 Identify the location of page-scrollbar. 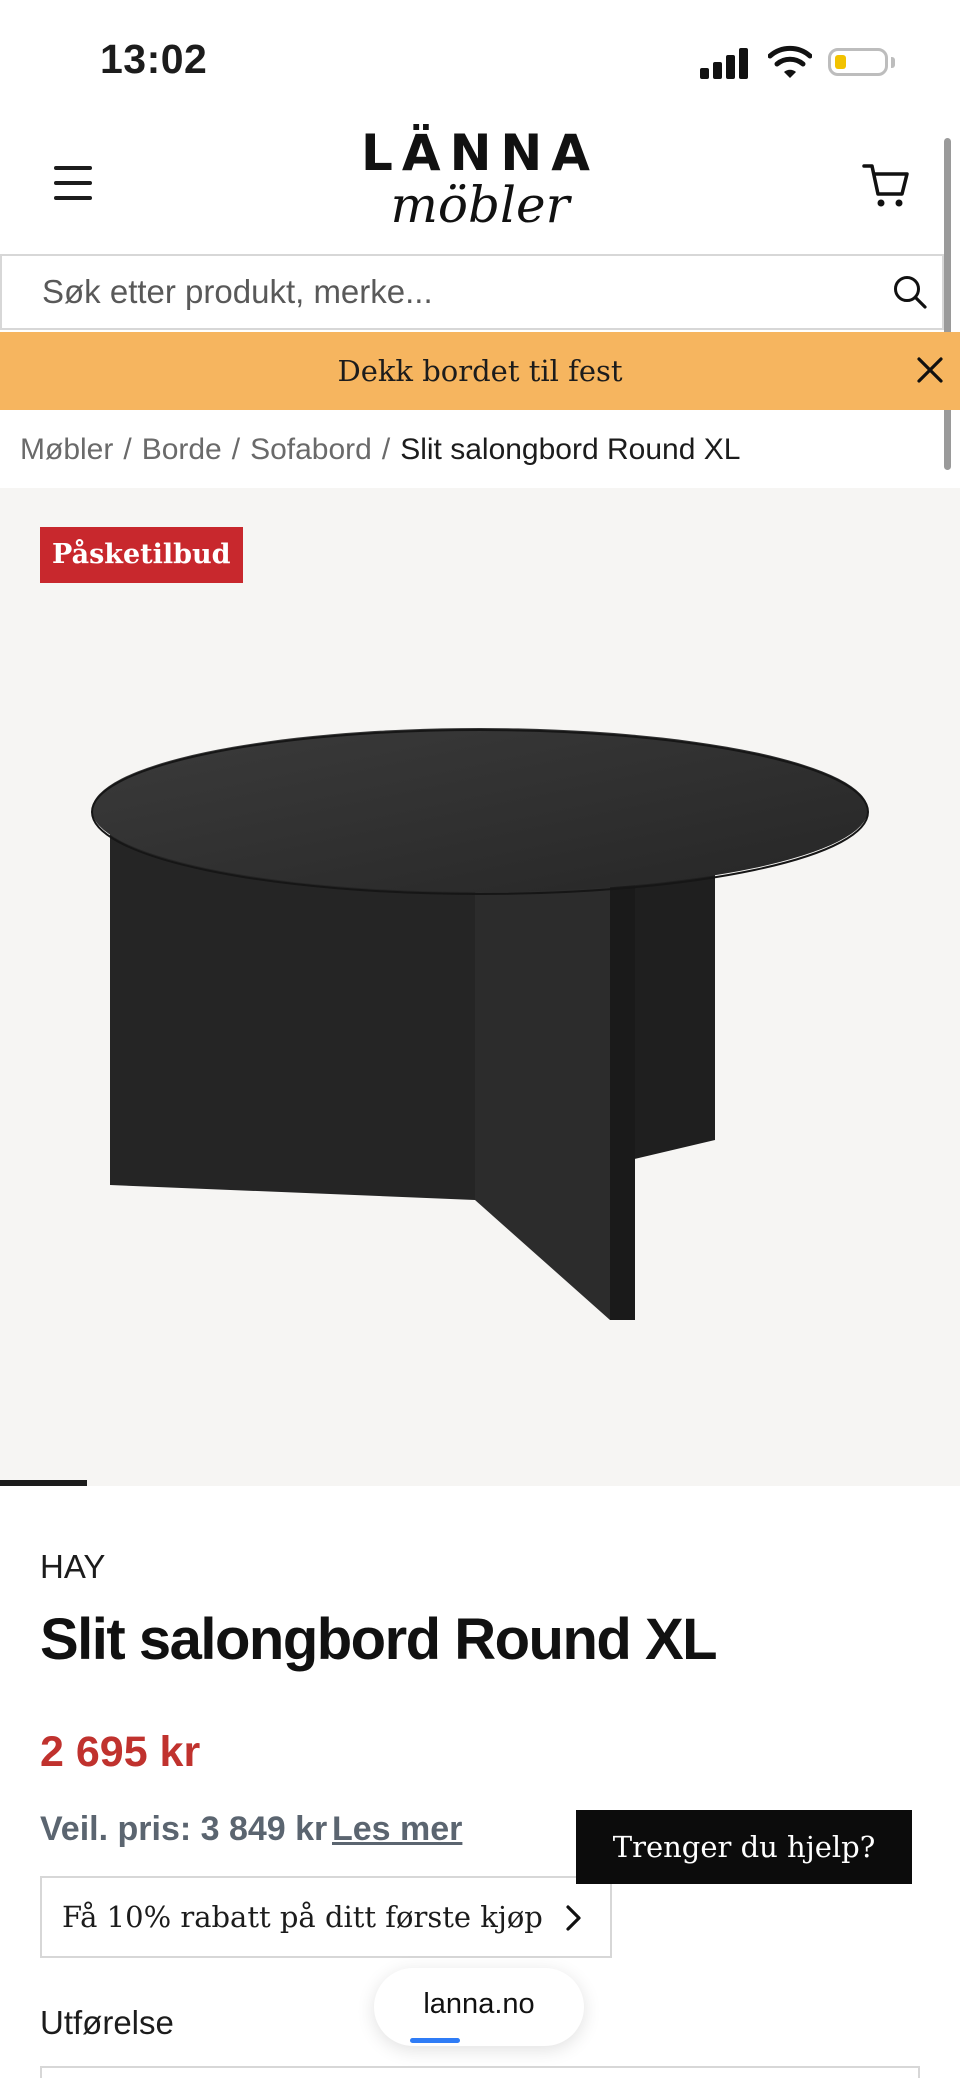
(947, 304).